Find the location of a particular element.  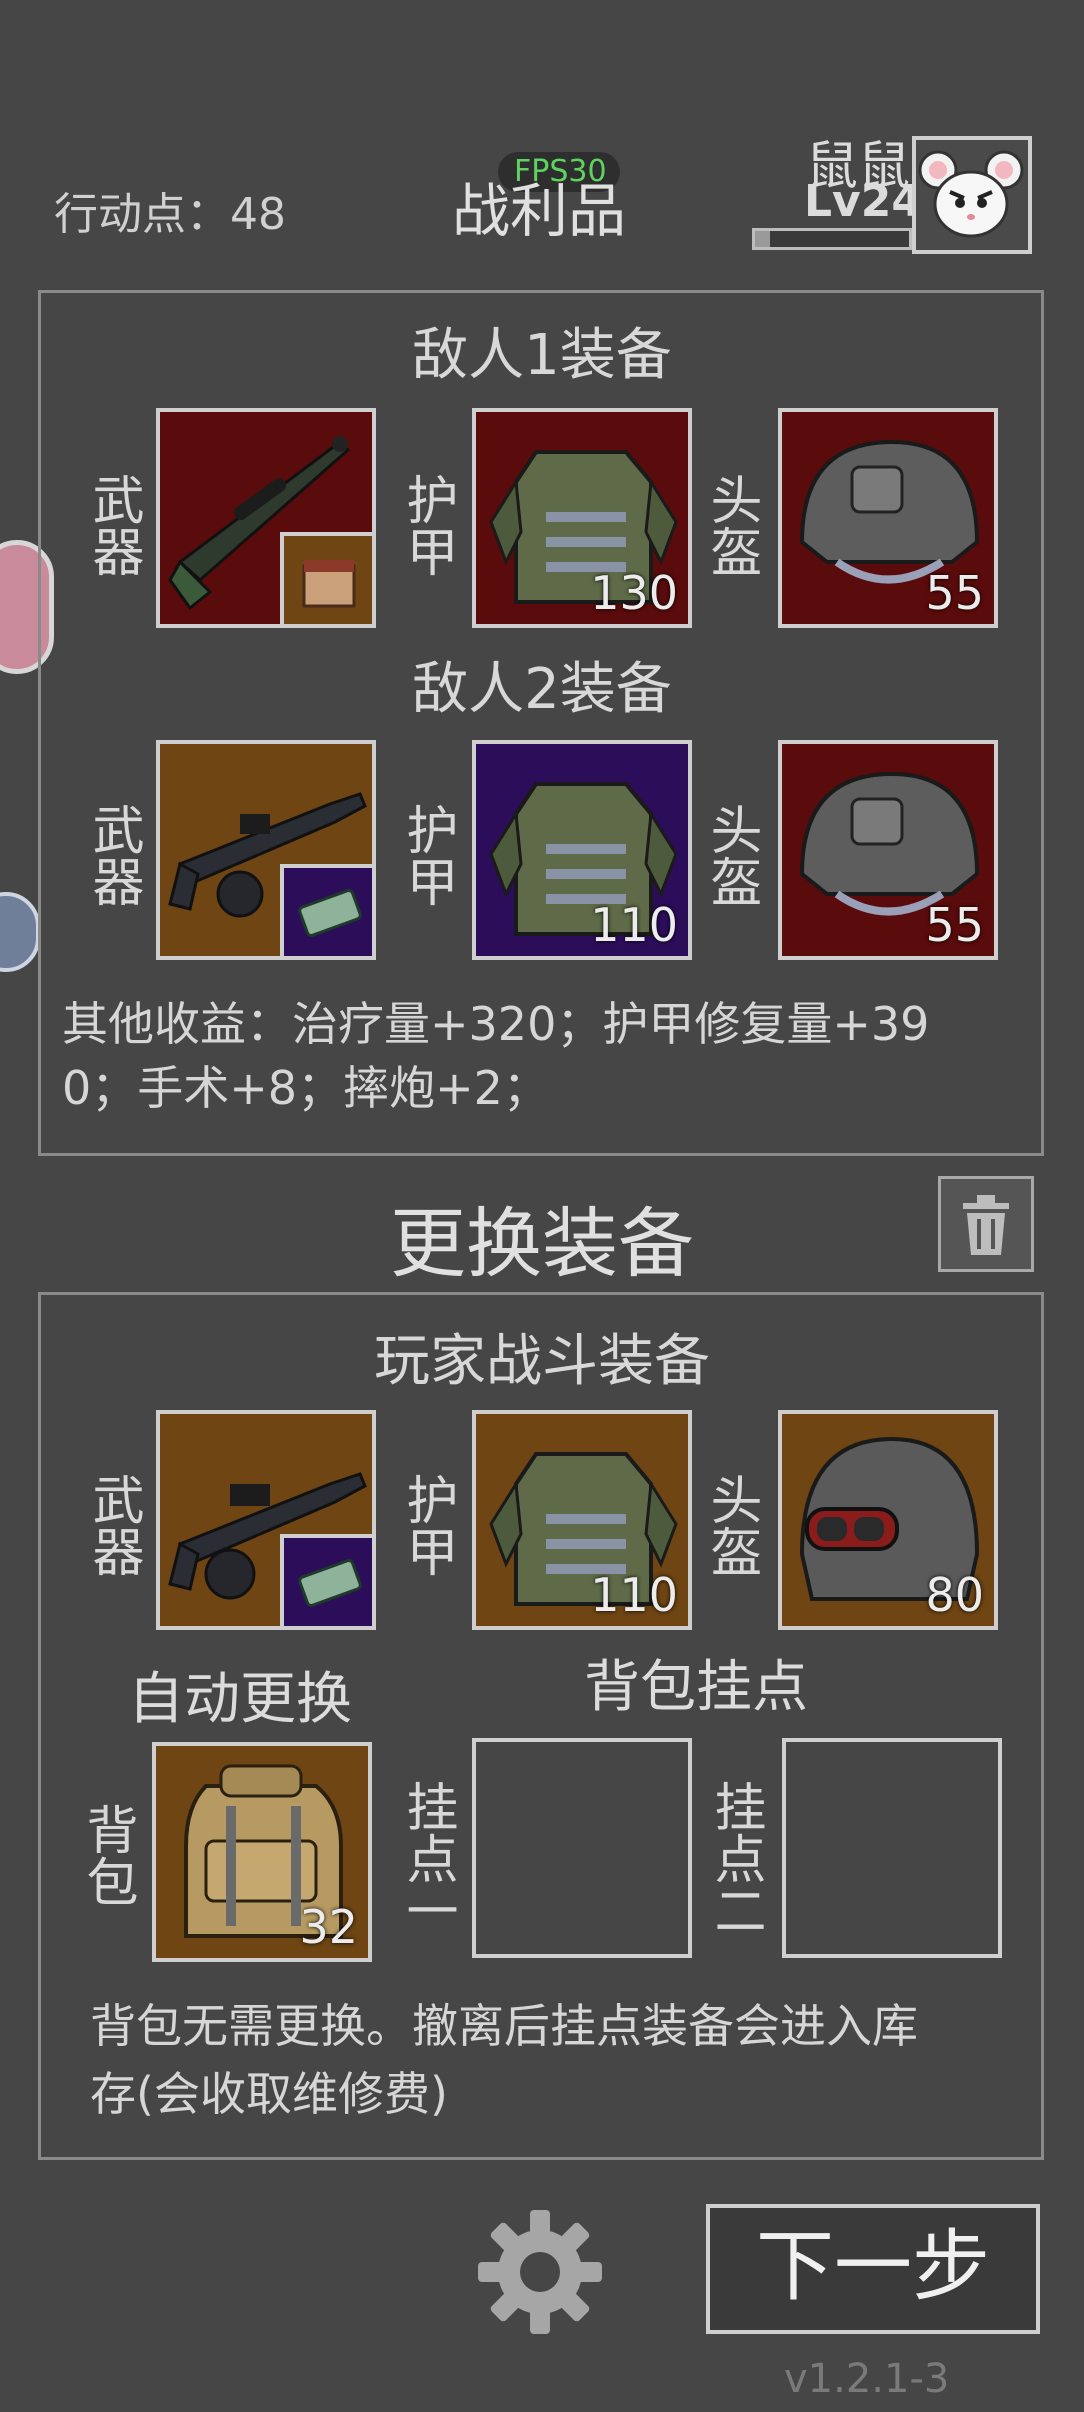

enemy1-title: 敌人1装备 is located at coordinates (542, 355).